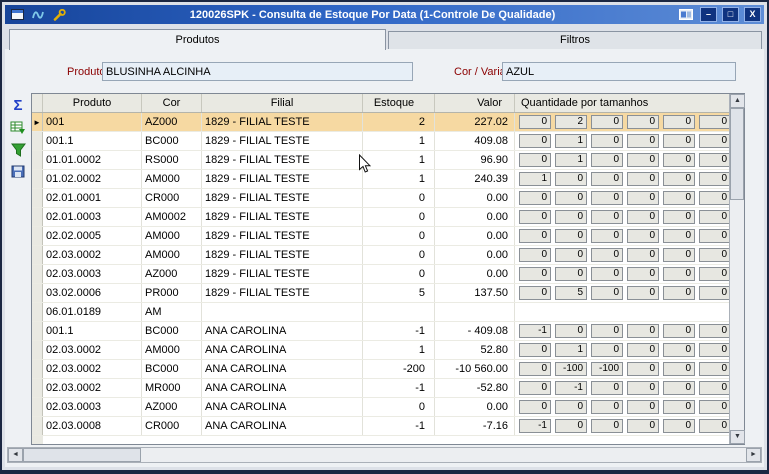  I want to click on cell-produto: 02.03.0003, so click(92, 274).